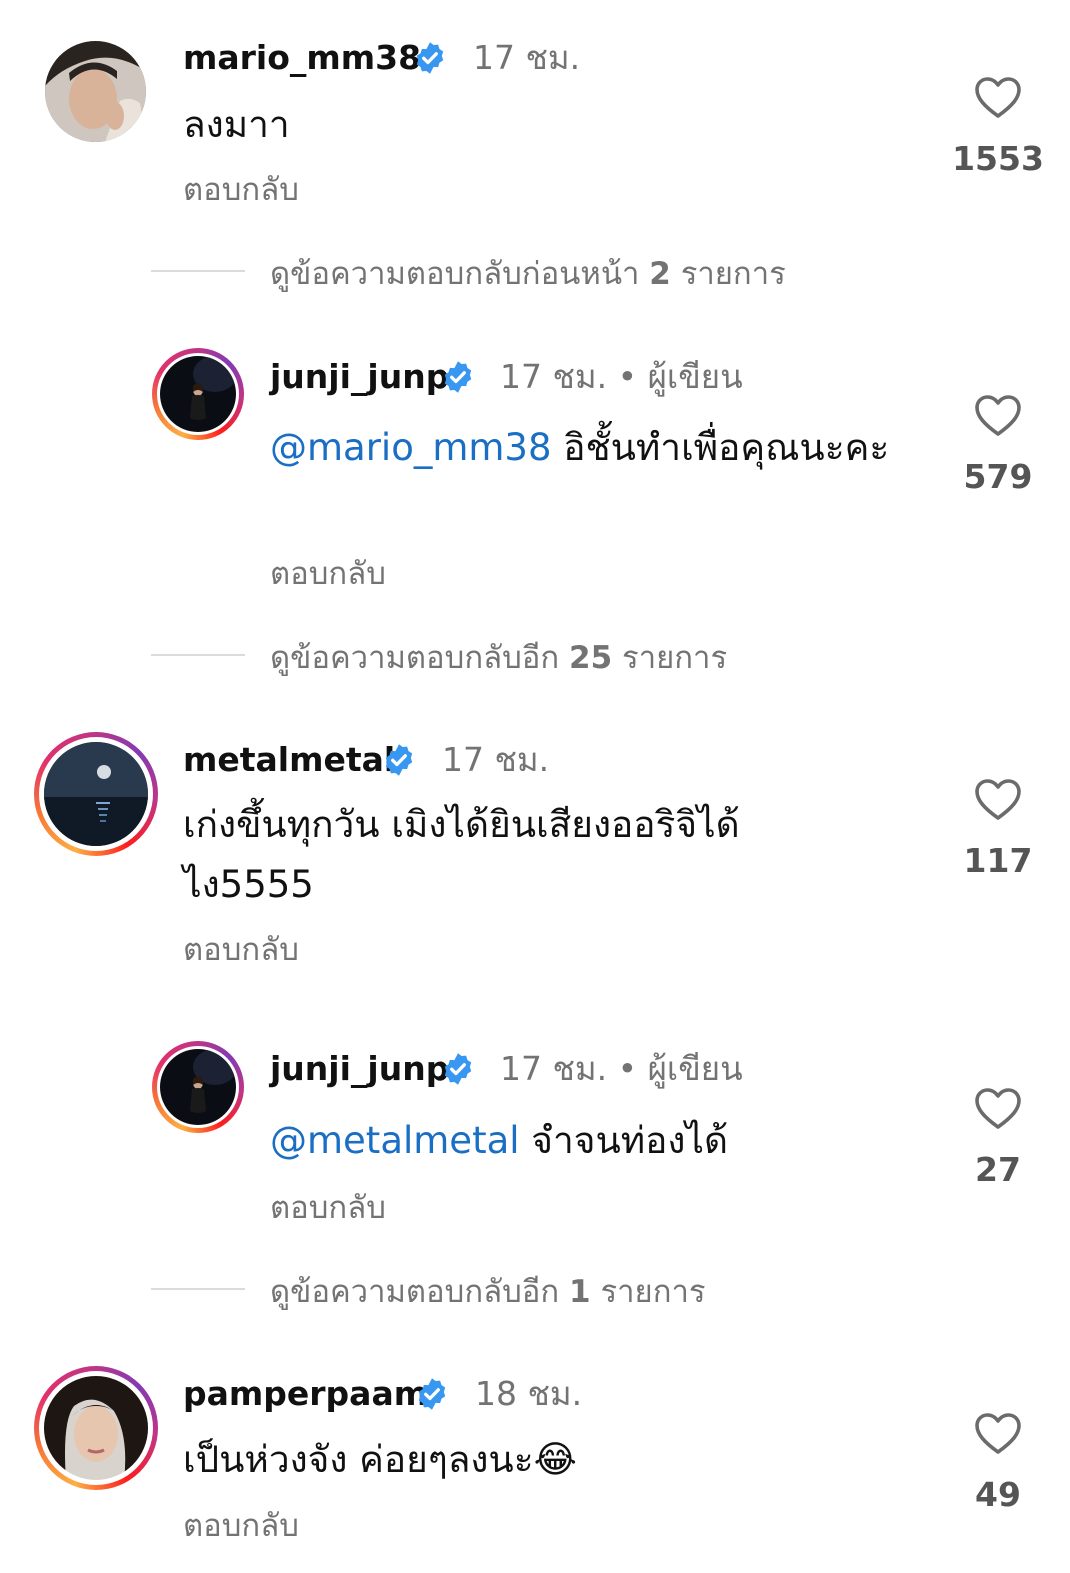 Image resolution: width=1070 pixels, height=1573 pixels. Describe the element at coordinates (498, 658) in the screenshot. I see `view-replies-text: ดูข้อความตอบกลับอีก 25 รายการ` at that location.